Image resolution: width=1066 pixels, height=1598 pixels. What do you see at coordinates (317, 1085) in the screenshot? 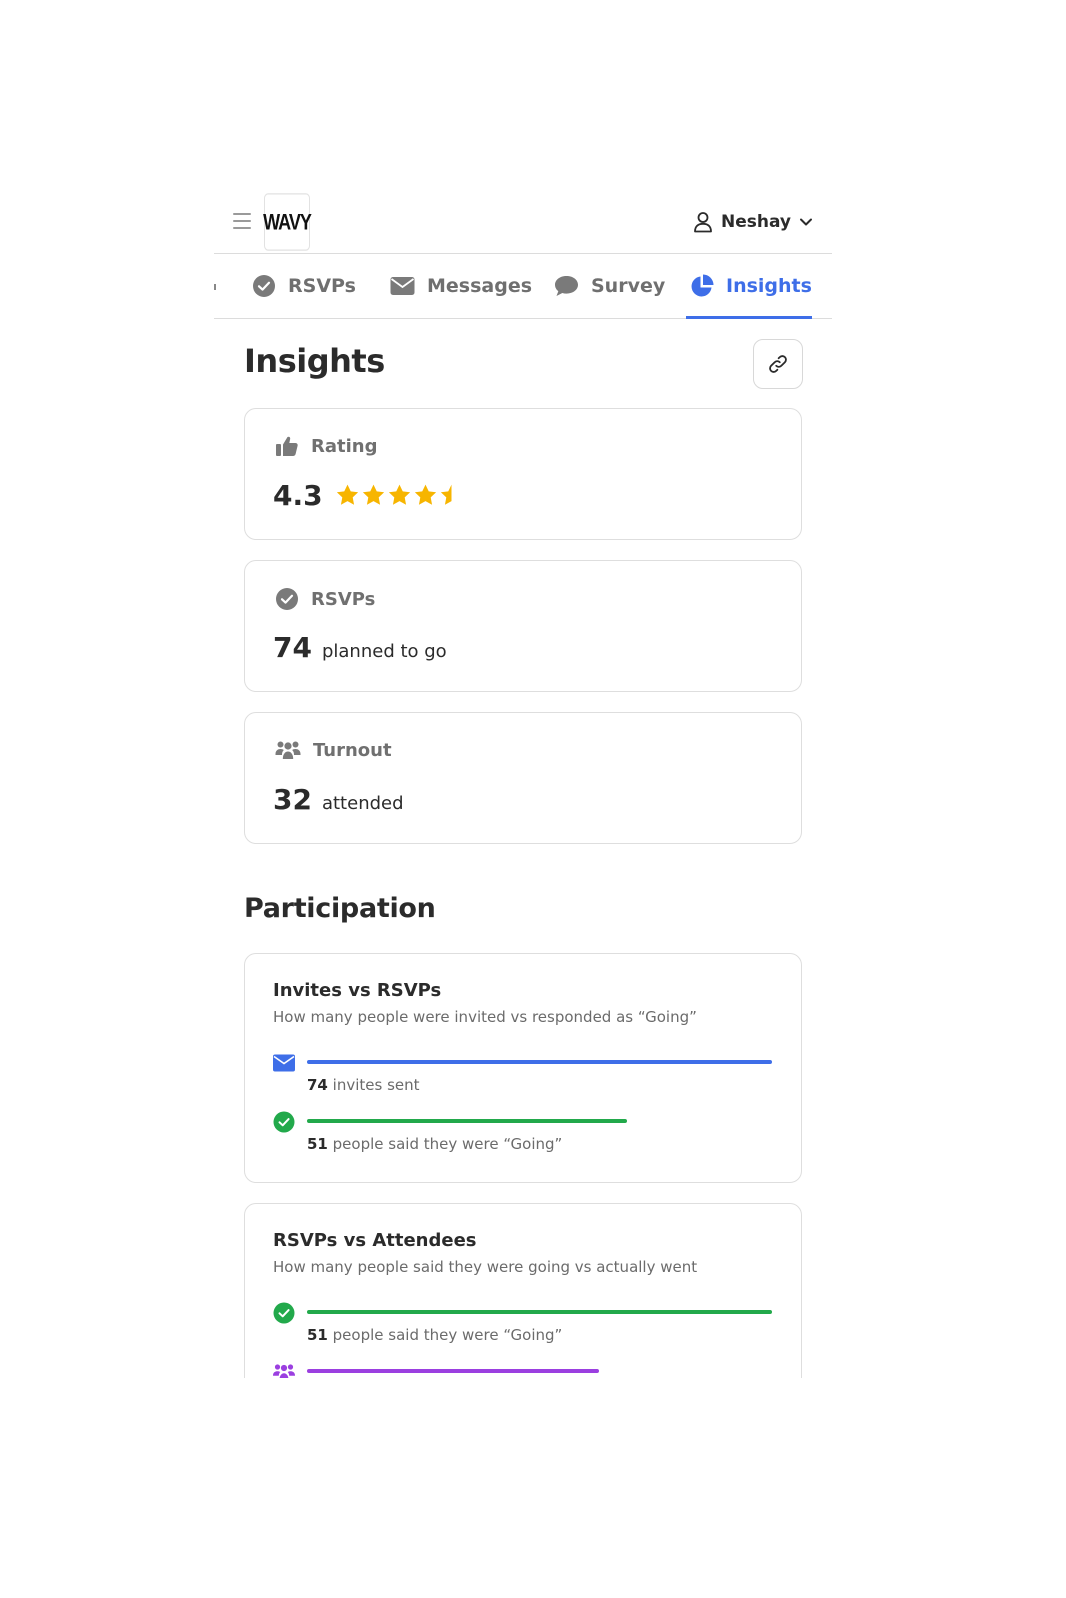
I see `bar-count: 74` at bounding box center [317, 1085].